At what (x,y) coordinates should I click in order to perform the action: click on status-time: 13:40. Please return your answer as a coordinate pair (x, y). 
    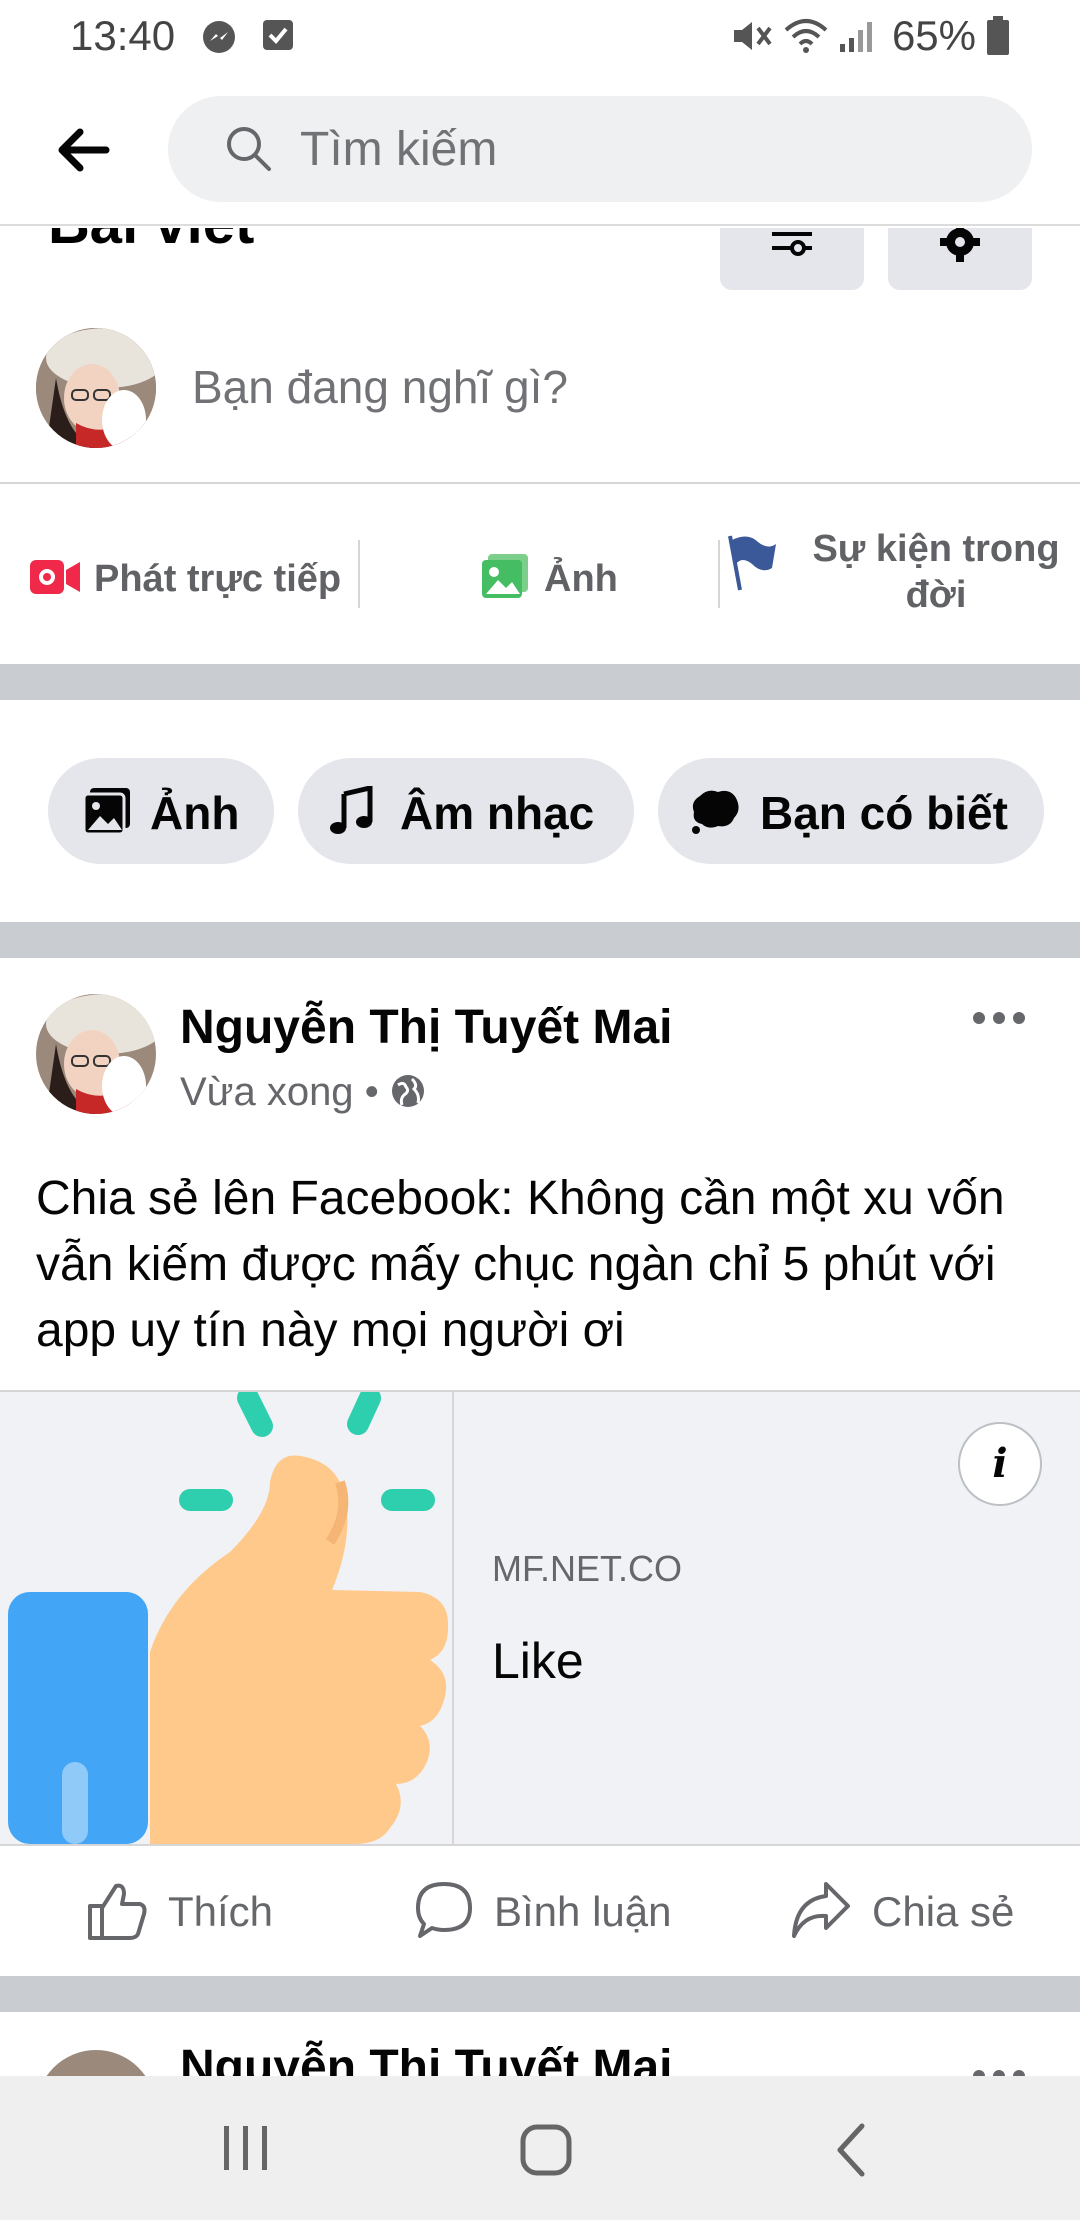
    Looking at the image, I should click on (123, 35).